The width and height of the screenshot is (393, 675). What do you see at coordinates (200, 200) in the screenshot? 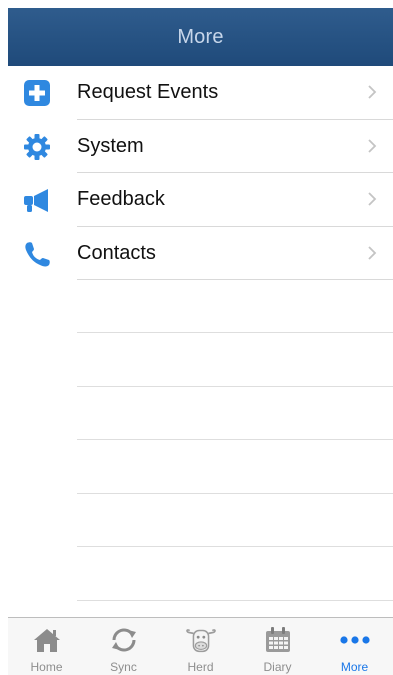
I see `menu-item-feedback: Feedback` at bounding box center [200, 200].